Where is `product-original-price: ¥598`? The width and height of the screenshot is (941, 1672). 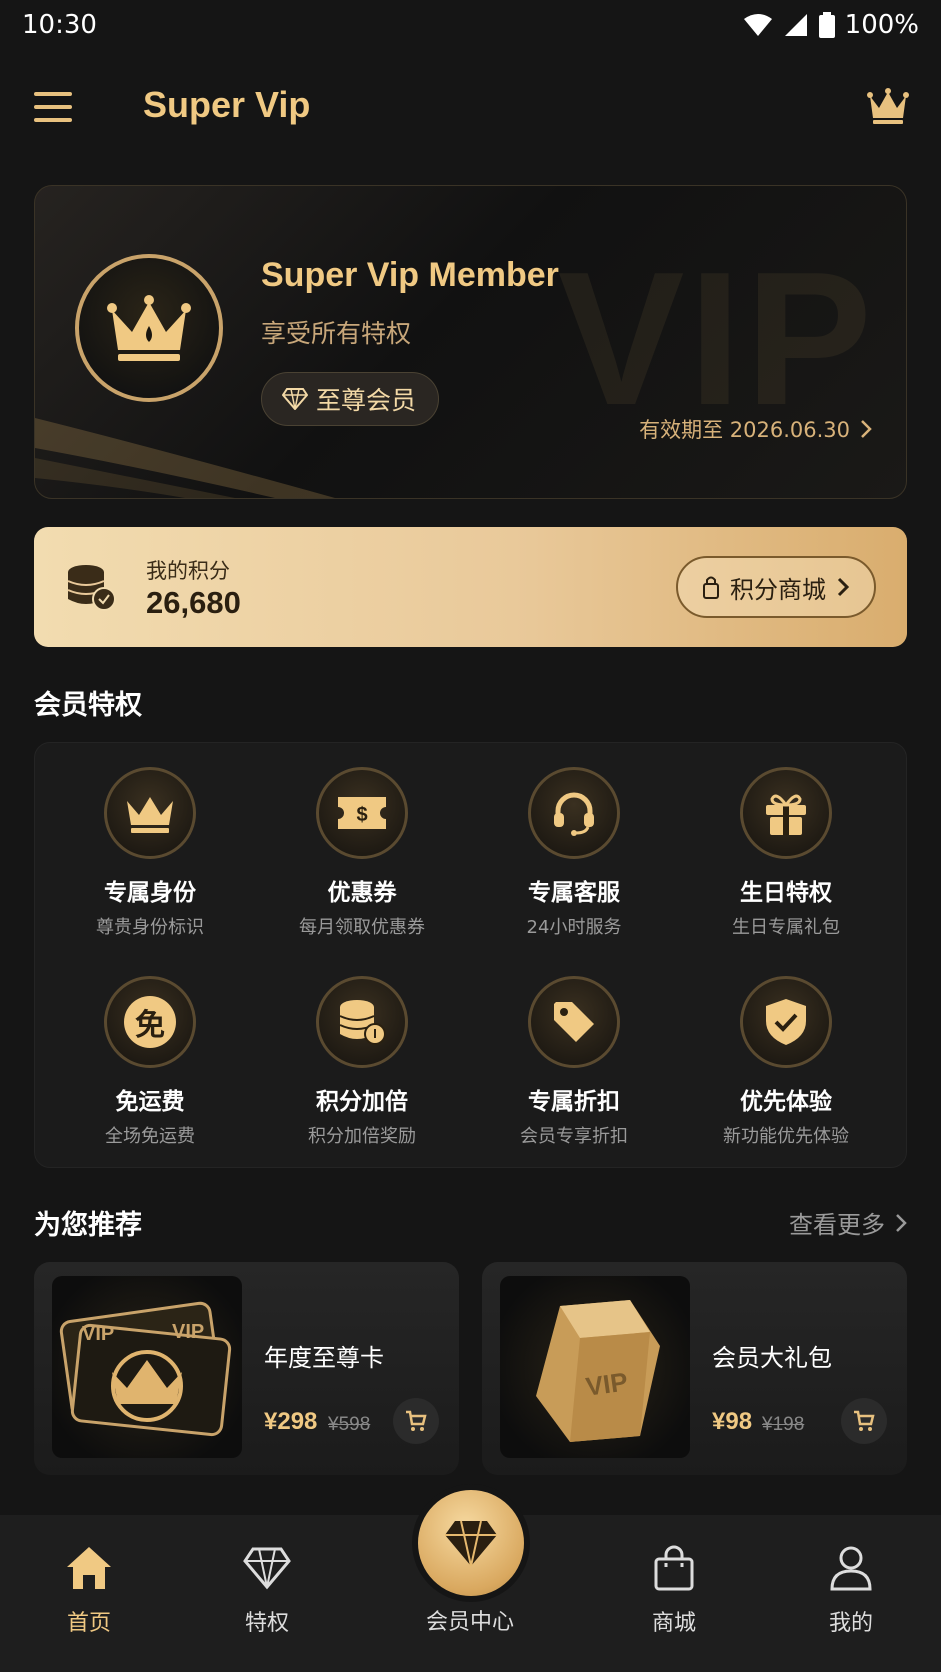
product-original-price: ¥598 is located at coordinates (349, 1424).